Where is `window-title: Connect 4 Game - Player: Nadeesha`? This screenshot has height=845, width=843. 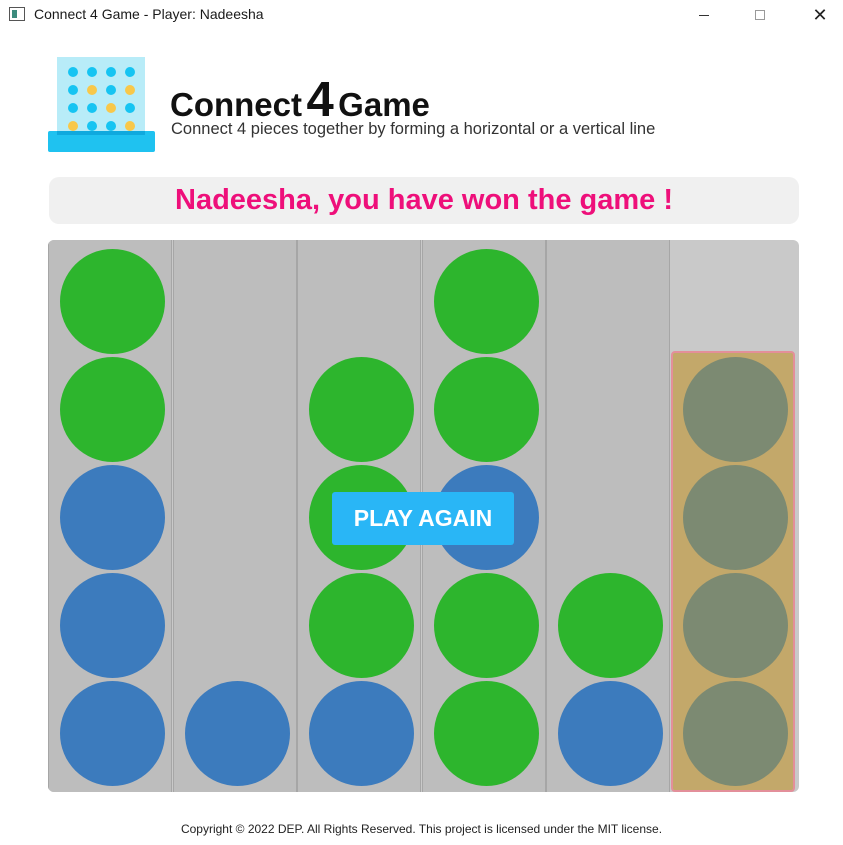 window-title: Connect 4 Game - Player: Nadeesha is located at coordinates (149, 14).